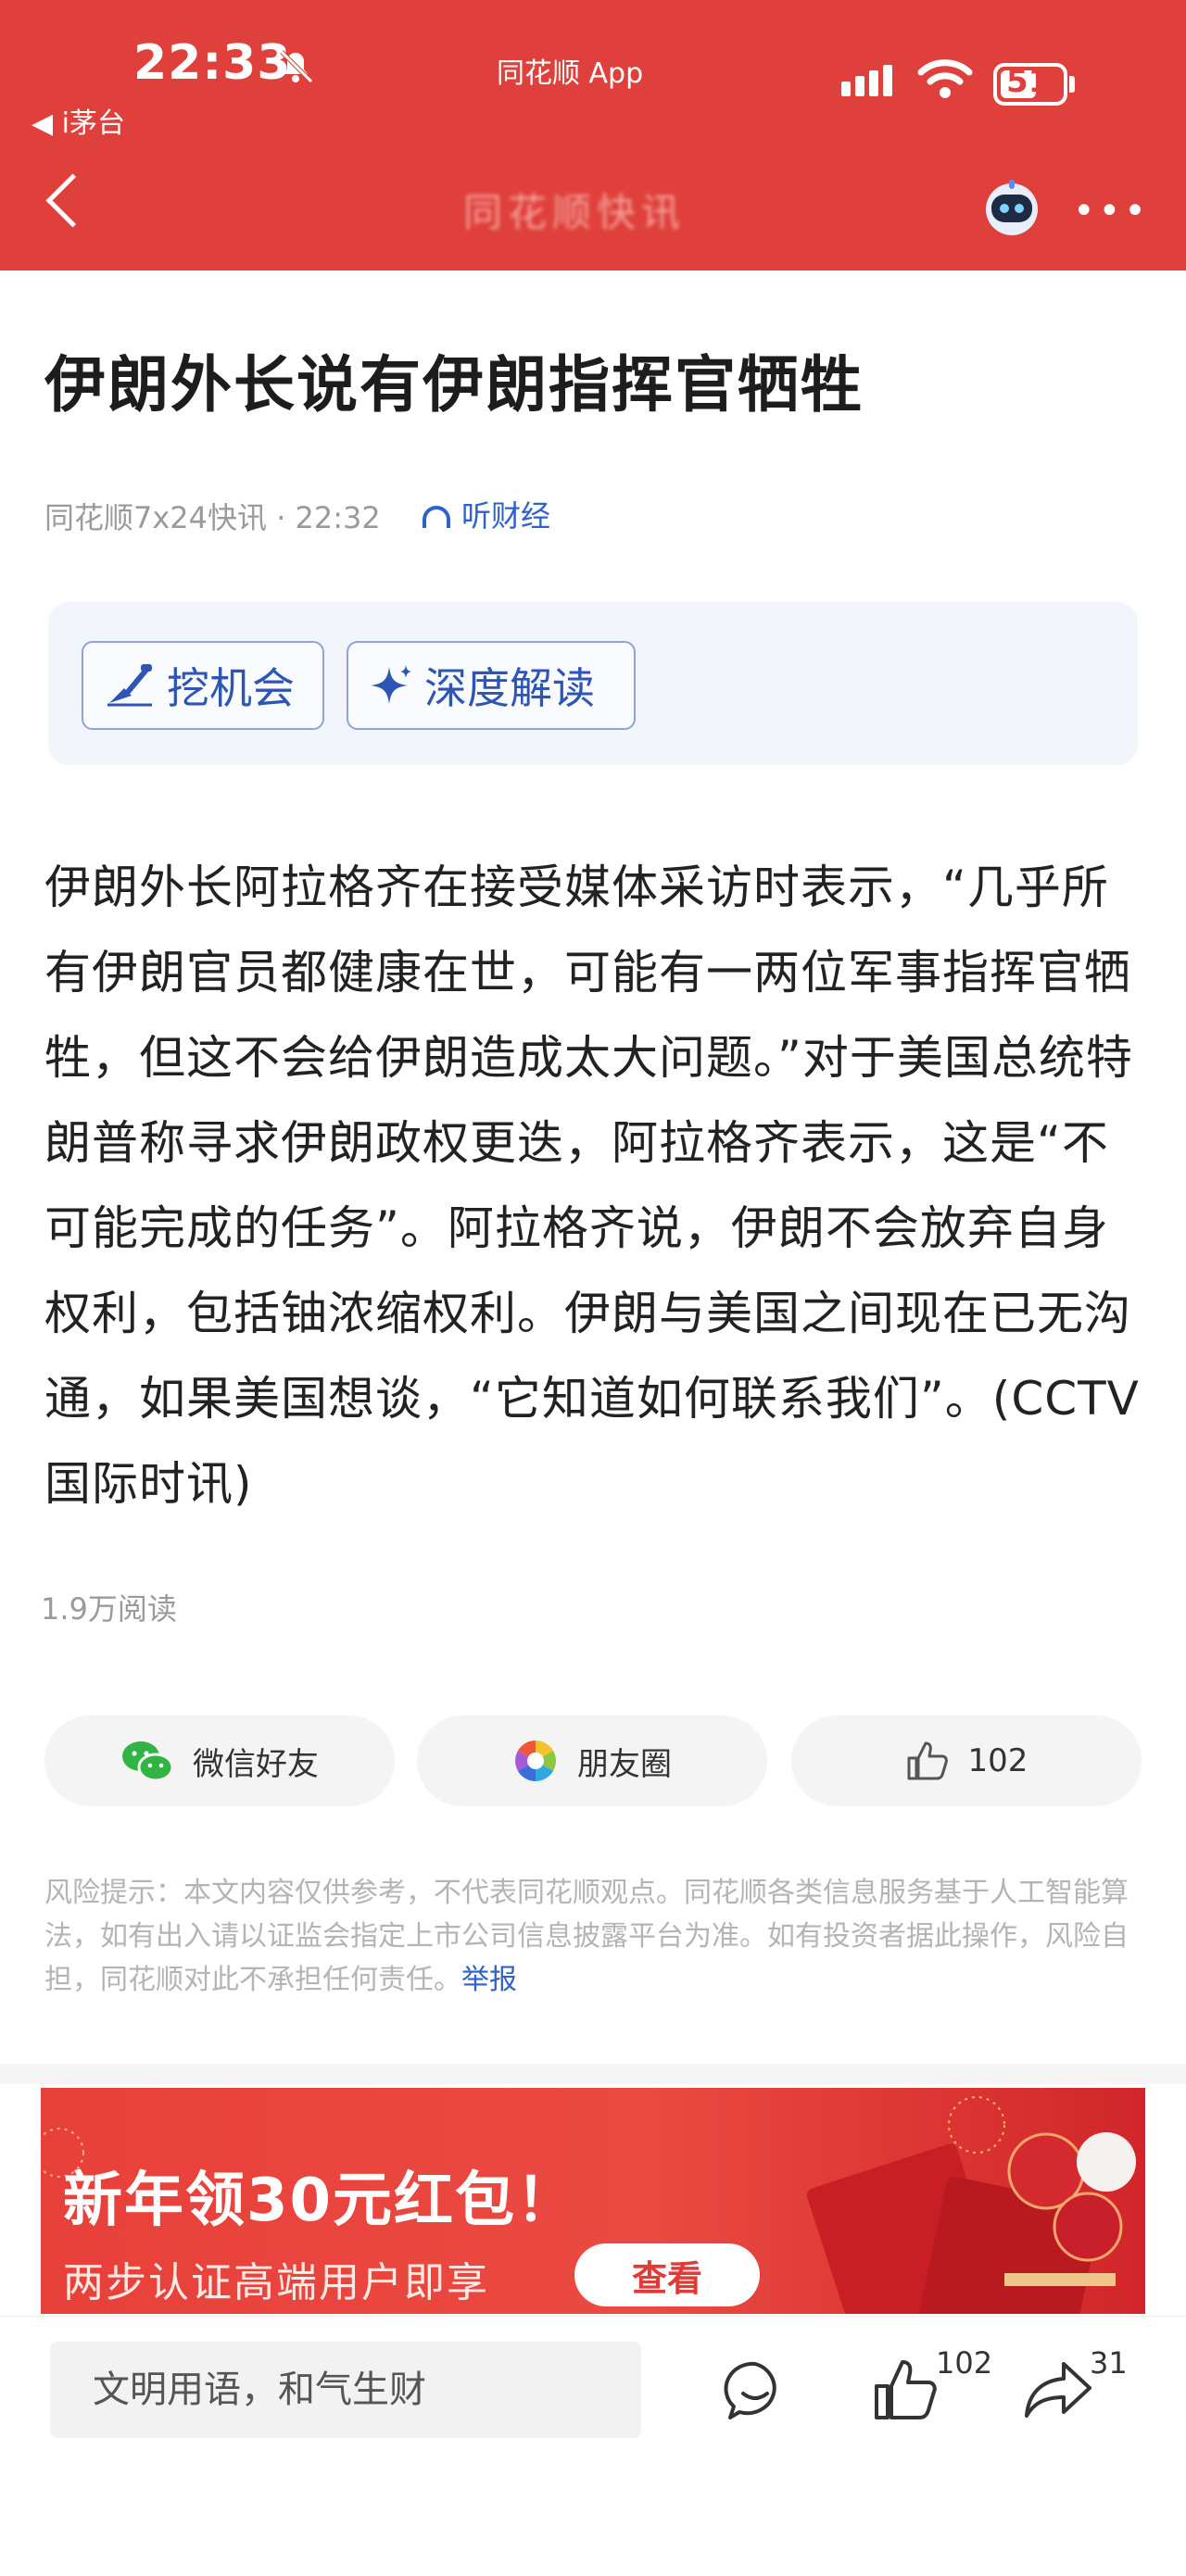  What do you see at coordinates (964, 2363) in the screenshot?
I see `bottom-like-count: 102` at bounding box center [964, 2363].